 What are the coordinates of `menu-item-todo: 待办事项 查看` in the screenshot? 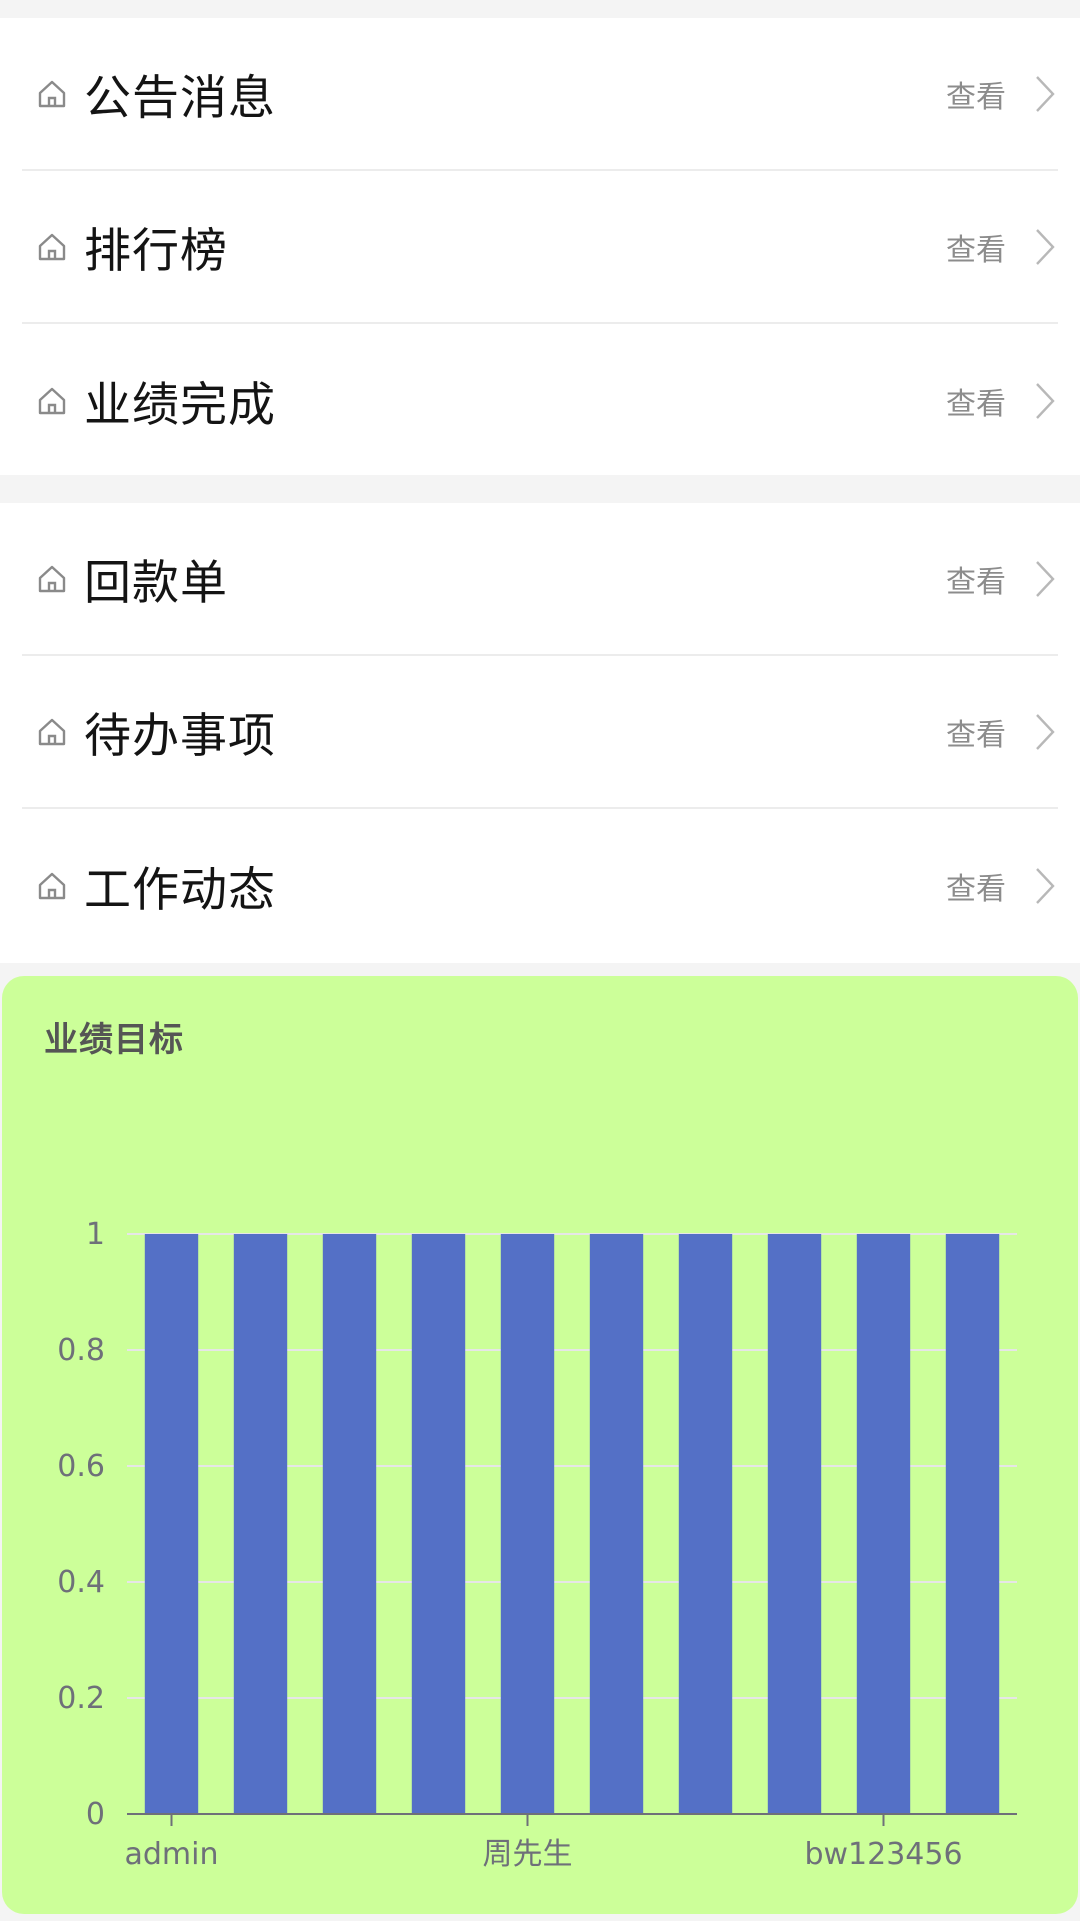 It's located at (540, 732).